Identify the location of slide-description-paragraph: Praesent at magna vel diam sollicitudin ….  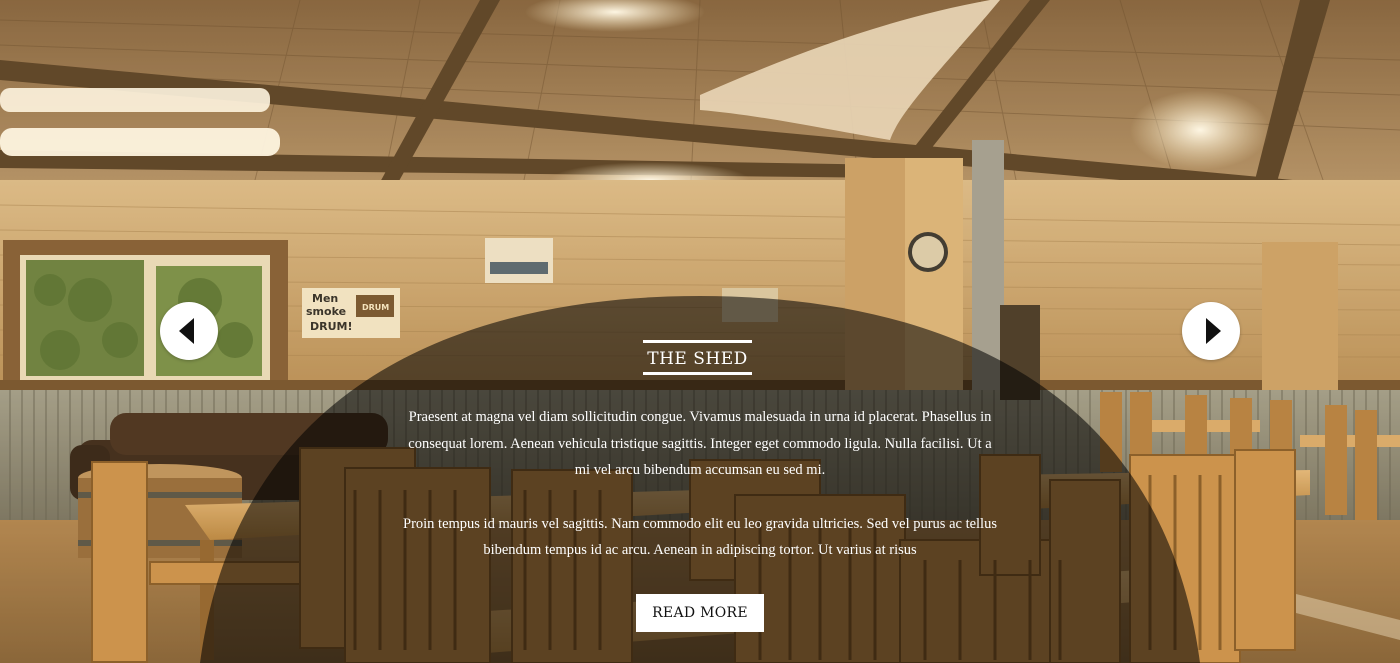
(700, 443).